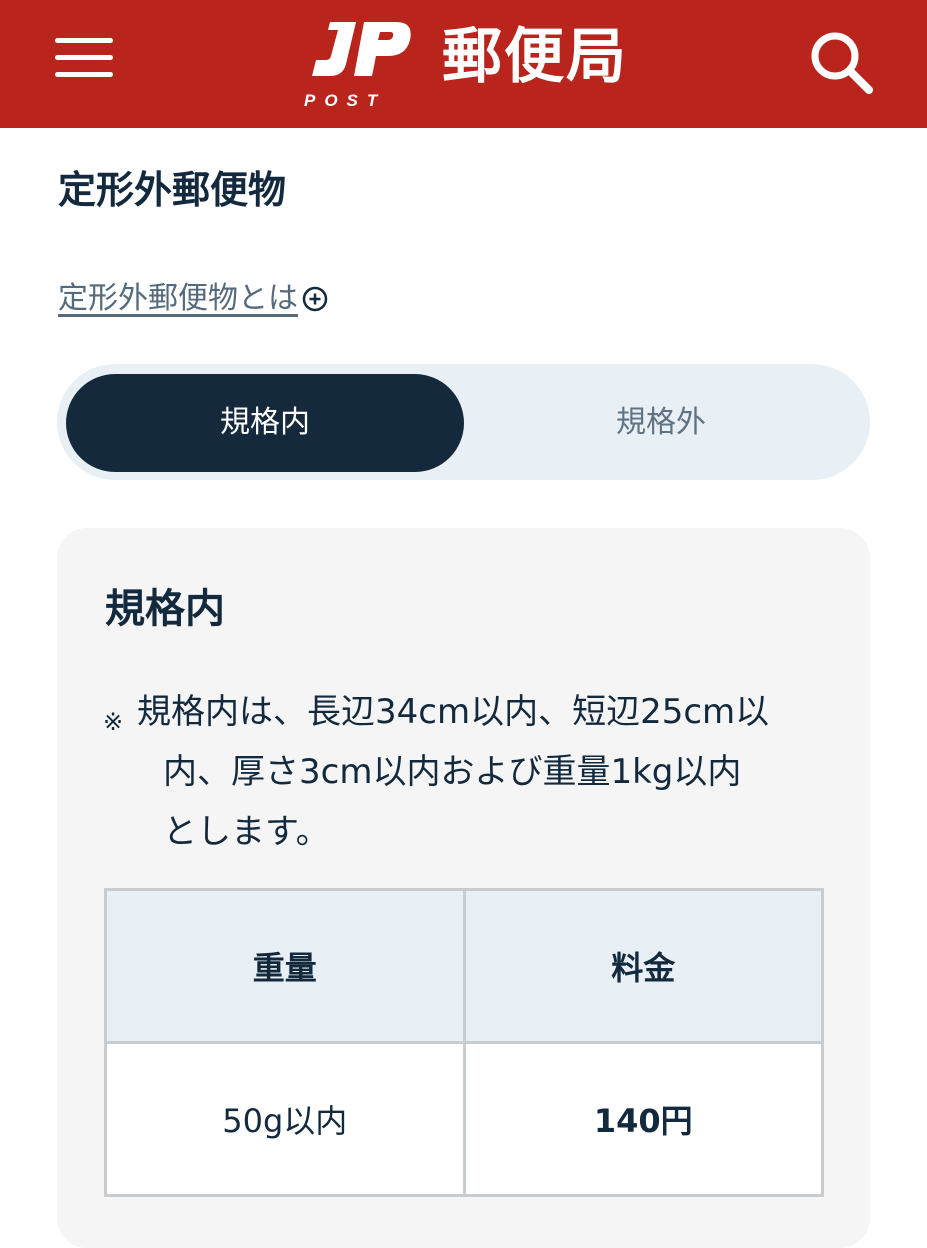 The height and width of the screenshot is (1248, 927). I want to click on note-line: 規格内は、長辺34cm以内、短辺25cm以, so click(453, 712).